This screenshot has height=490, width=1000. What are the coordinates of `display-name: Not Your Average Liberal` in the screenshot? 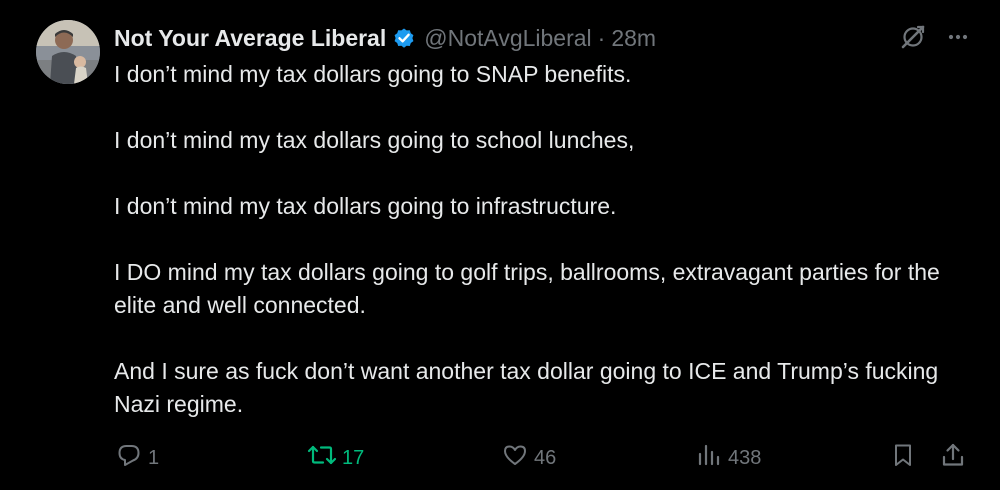 It's located at (250, 38).